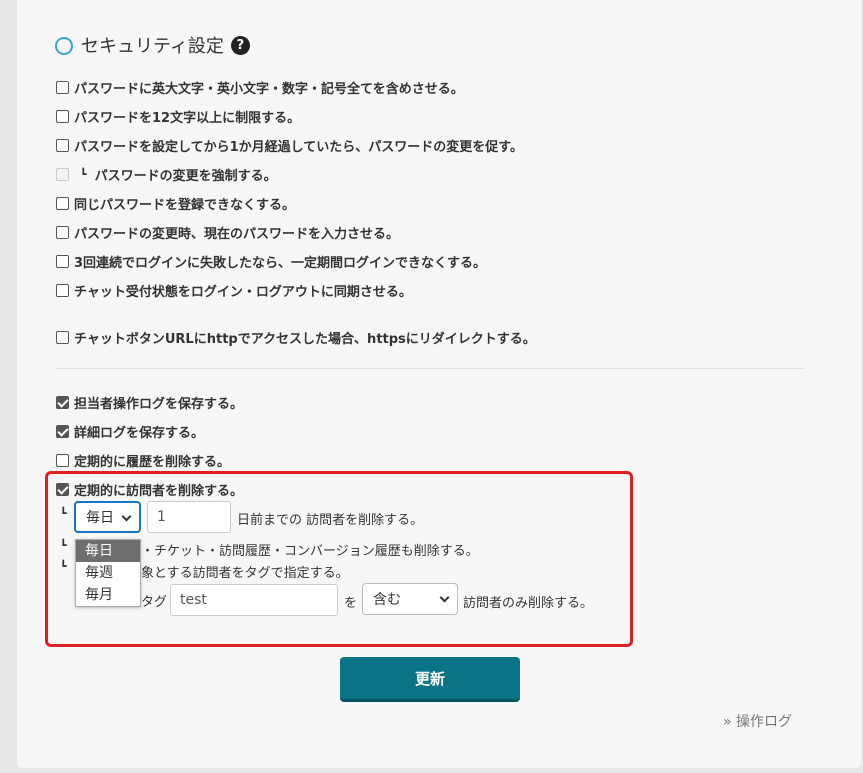 The image size is (863, 773). I want to click on match-select: 含む, so click(410, 599).